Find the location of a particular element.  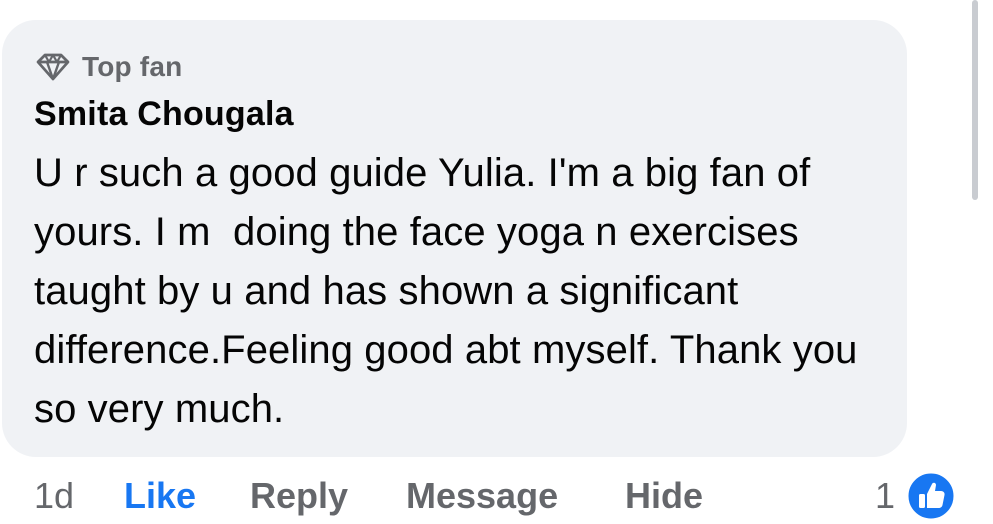

reply-button: Reply is located at coordinates (299, 496).